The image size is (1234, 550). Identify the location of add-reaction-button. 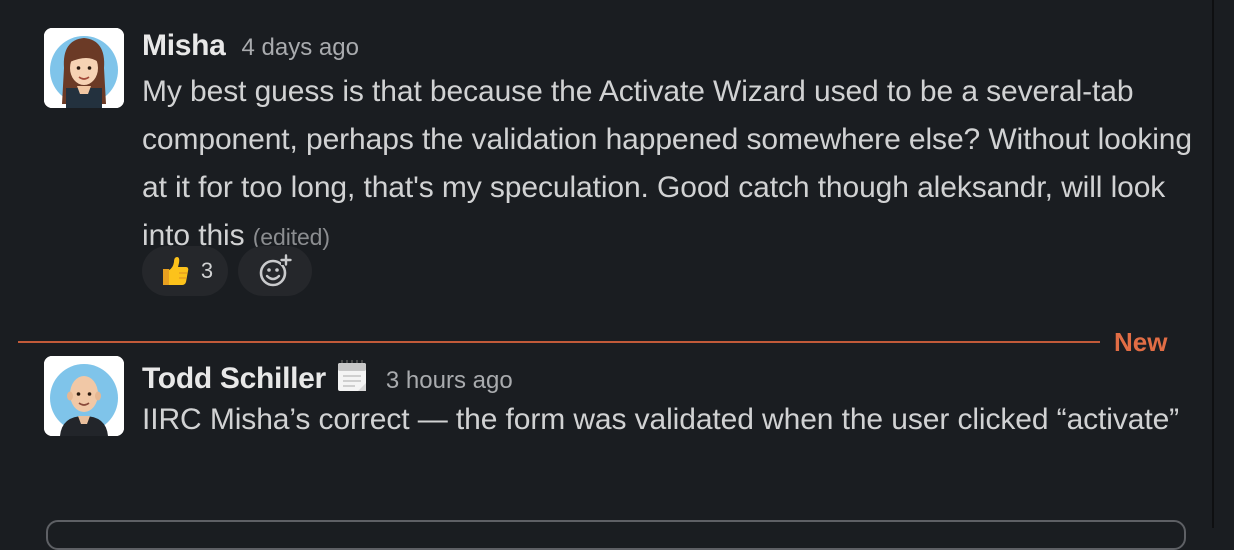
(275, 271).